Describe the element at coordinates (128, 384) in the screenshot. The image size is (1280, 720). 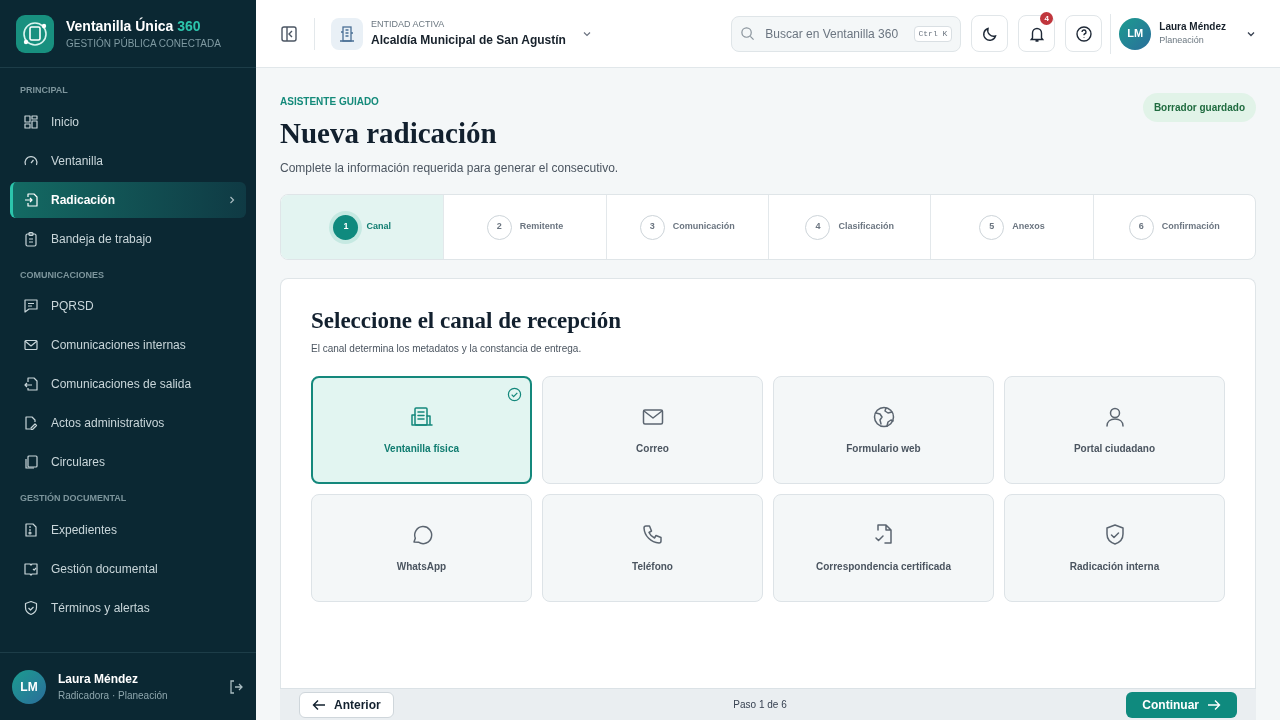
I see `nav-item: Comunicaciones de salida` at that location.